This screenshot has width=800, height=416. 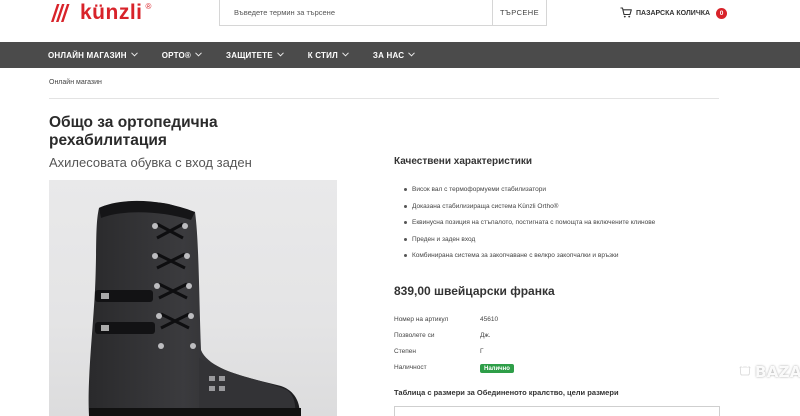 I want to click on list-item: Висок вал с термоформуеми стабилизатори, so click(x=529, y=194).